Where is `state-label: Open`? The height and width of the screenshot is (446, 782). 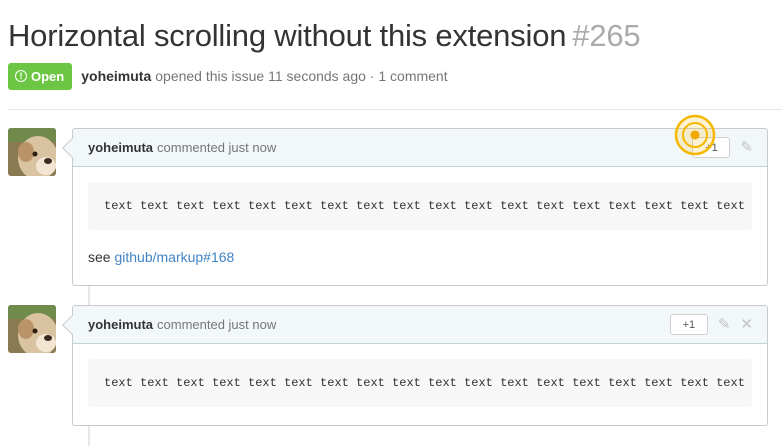 state-label: Open is located at coordinates (48, 76).